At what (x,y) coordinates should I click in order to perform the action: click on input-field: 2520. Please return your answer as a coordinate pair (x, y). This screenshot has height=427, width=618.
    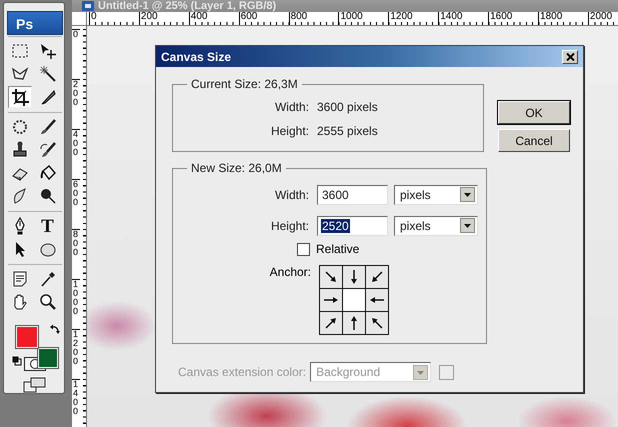
    Looking at the image, I should click on (352, 226).